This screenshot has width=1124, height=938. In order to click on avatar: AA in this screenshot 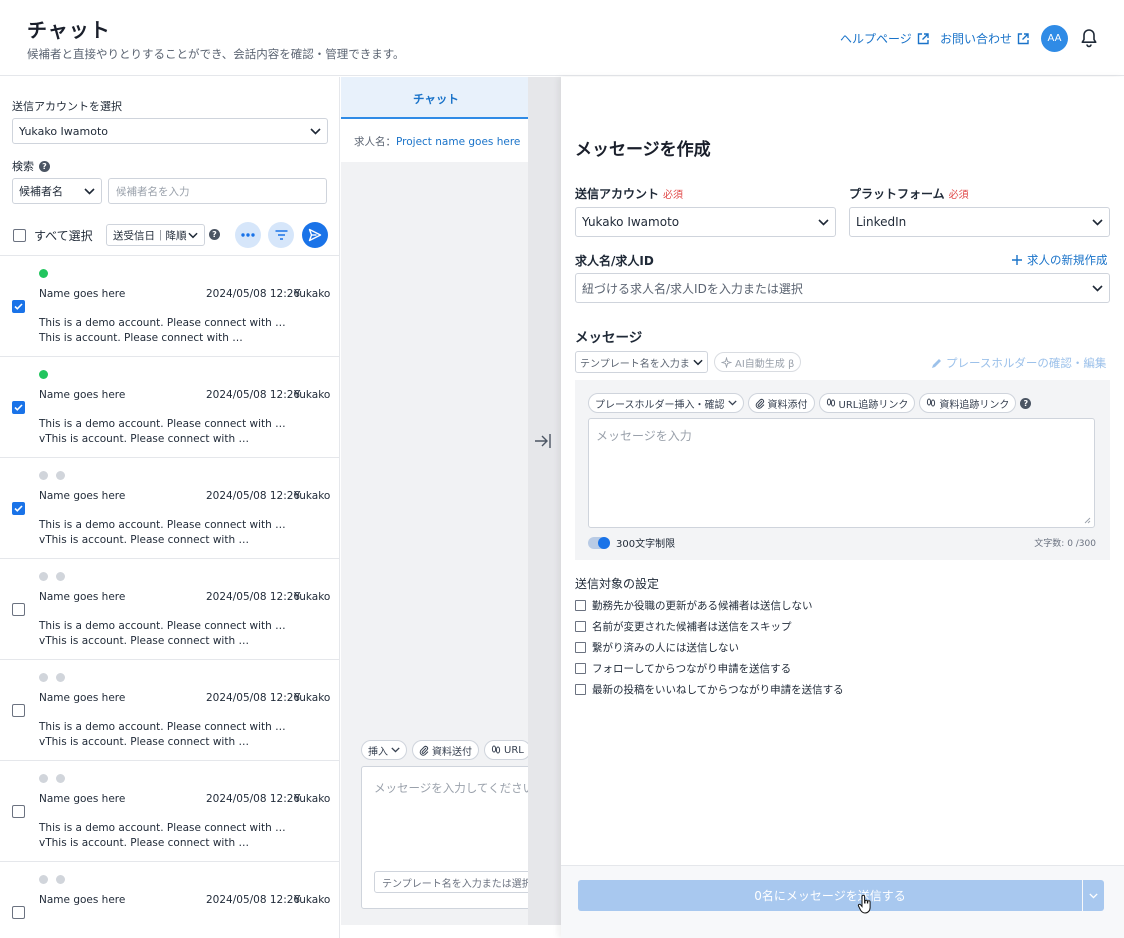, I will do `click(1054, 38)`.